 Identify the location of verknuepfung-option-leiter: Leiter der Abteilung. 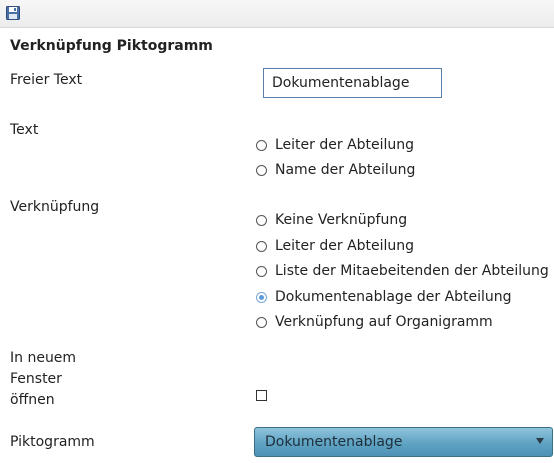
(335, 246).